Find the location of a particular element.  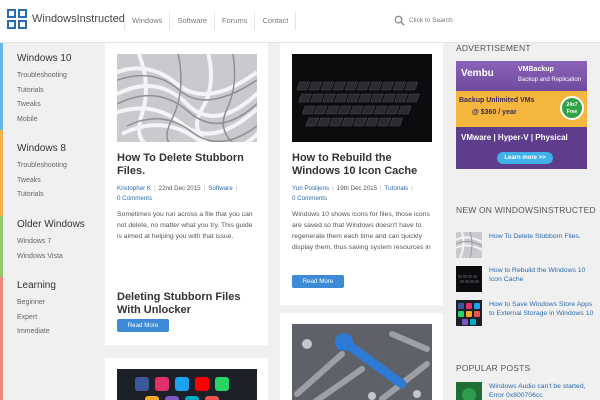

keyboard-image is located at coordinates (362, 98).